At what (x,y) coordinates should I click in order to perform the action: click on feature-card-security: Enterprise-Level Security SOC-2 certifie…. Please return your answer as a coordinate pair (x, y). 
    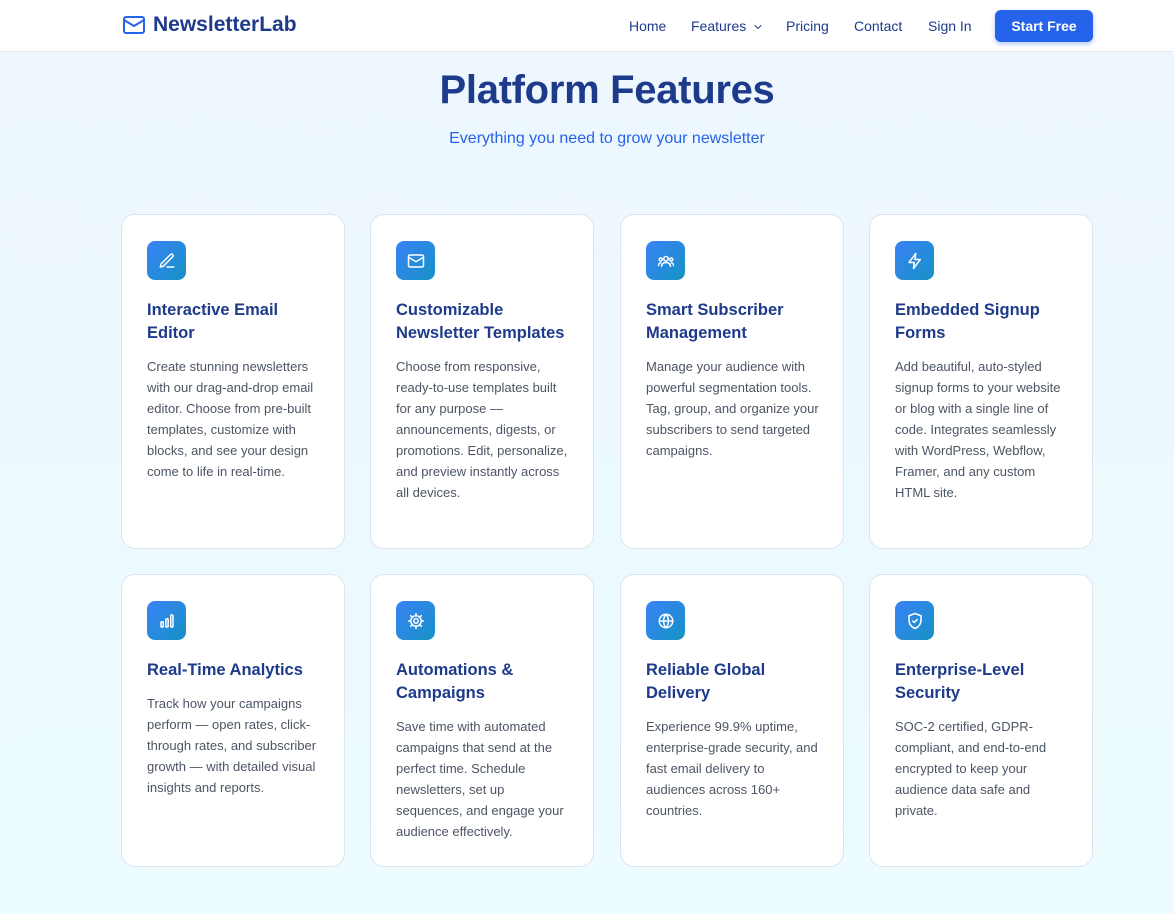
    Looking at the image, I should click on (981, 720).